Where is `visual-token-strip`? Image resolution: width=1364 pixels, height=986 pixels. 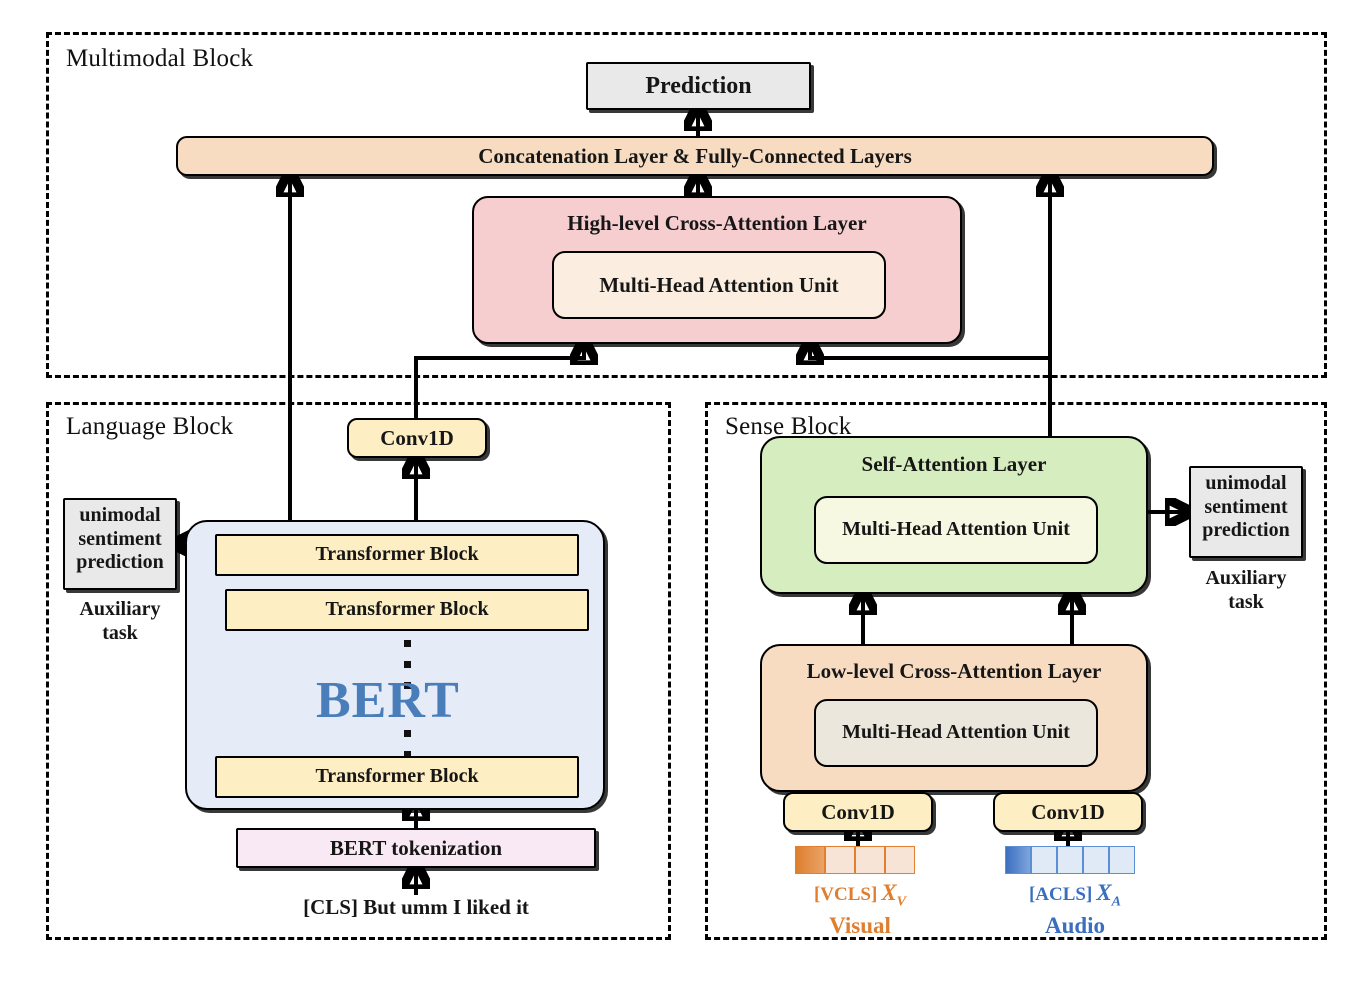
visual-token-strip is located at coordinates (855, 860).